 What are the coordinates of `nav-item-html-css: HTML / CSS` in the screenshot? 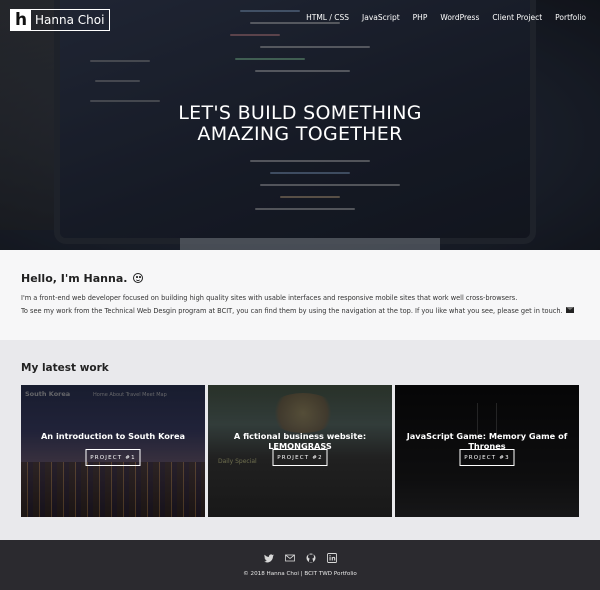 It's located at (327, 17).